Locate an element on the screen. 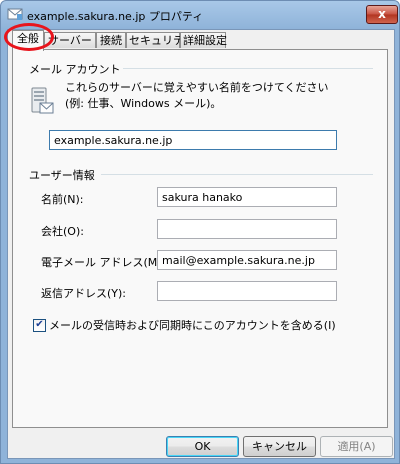 The height and width of the screenshot is (464, 400). description-line-1: これらのサーバーに覚えやすい名前をつけてください is located at coordinates (197, 87).